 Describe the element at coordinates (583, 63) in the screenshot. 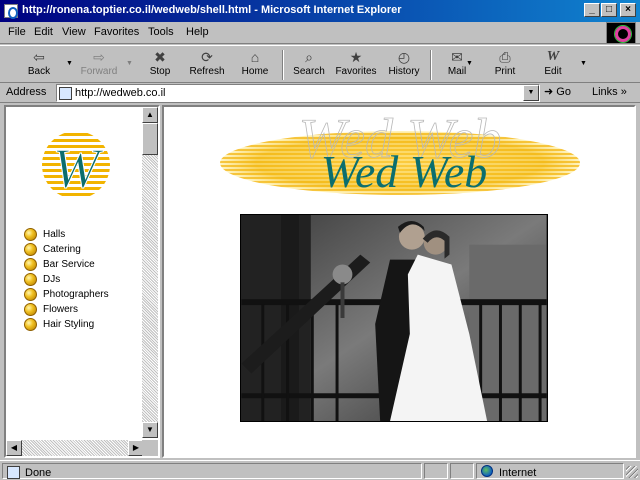

I see `edit-dropdown-icon: ▼` at that location.